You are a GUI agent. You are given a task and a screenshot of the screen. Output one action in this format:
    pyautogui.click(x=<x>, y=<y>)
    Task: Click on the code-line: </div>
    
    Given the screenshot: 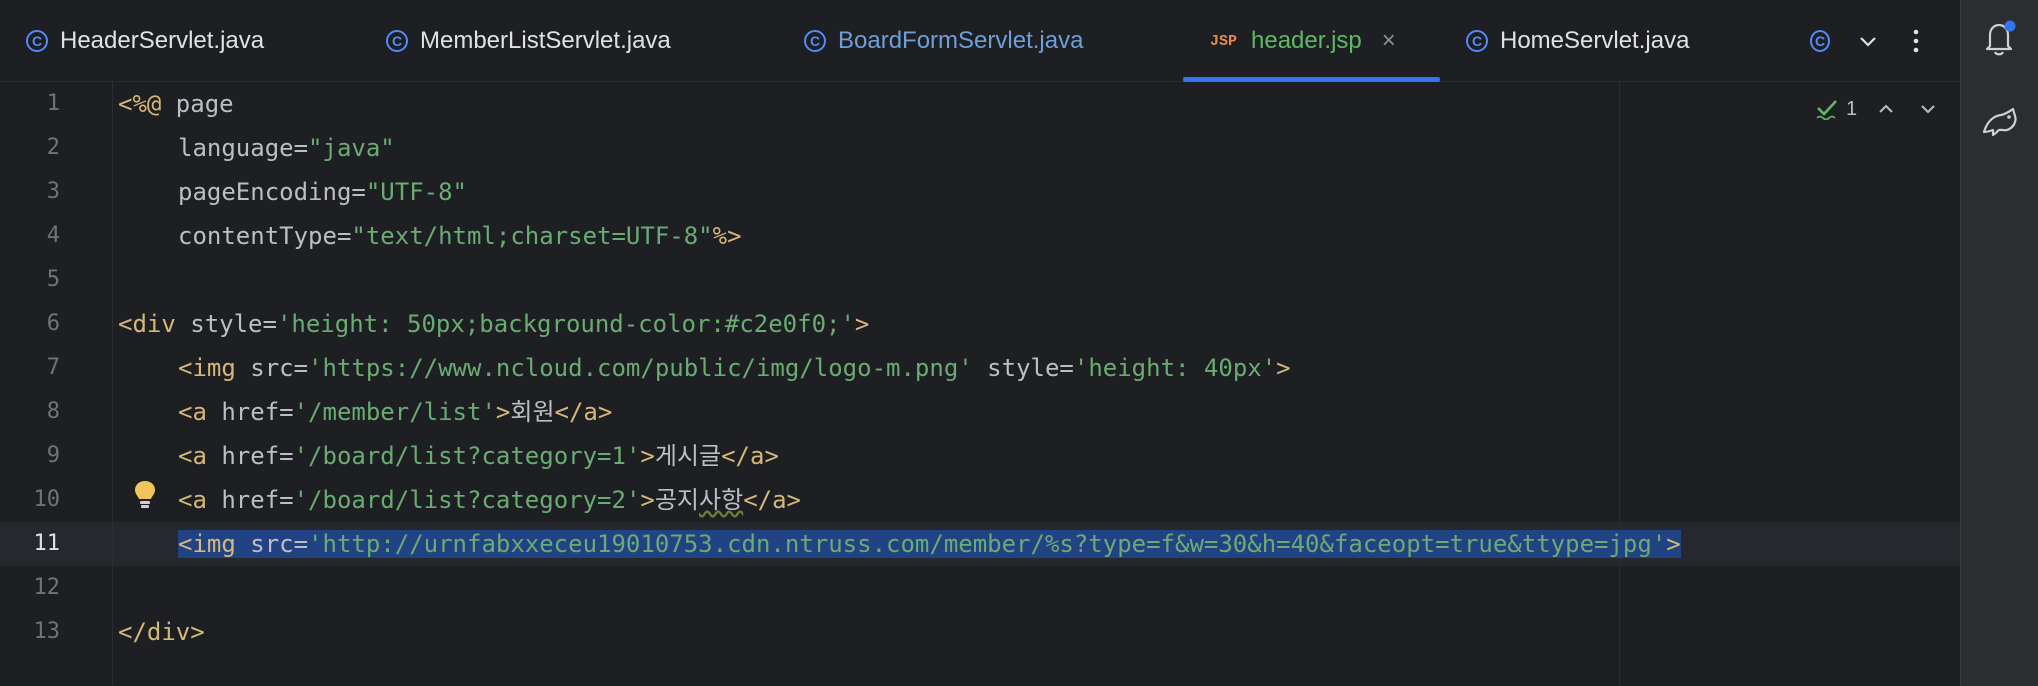 What is the action you would take?
    pyautogui.click(x=161, y=632)
    